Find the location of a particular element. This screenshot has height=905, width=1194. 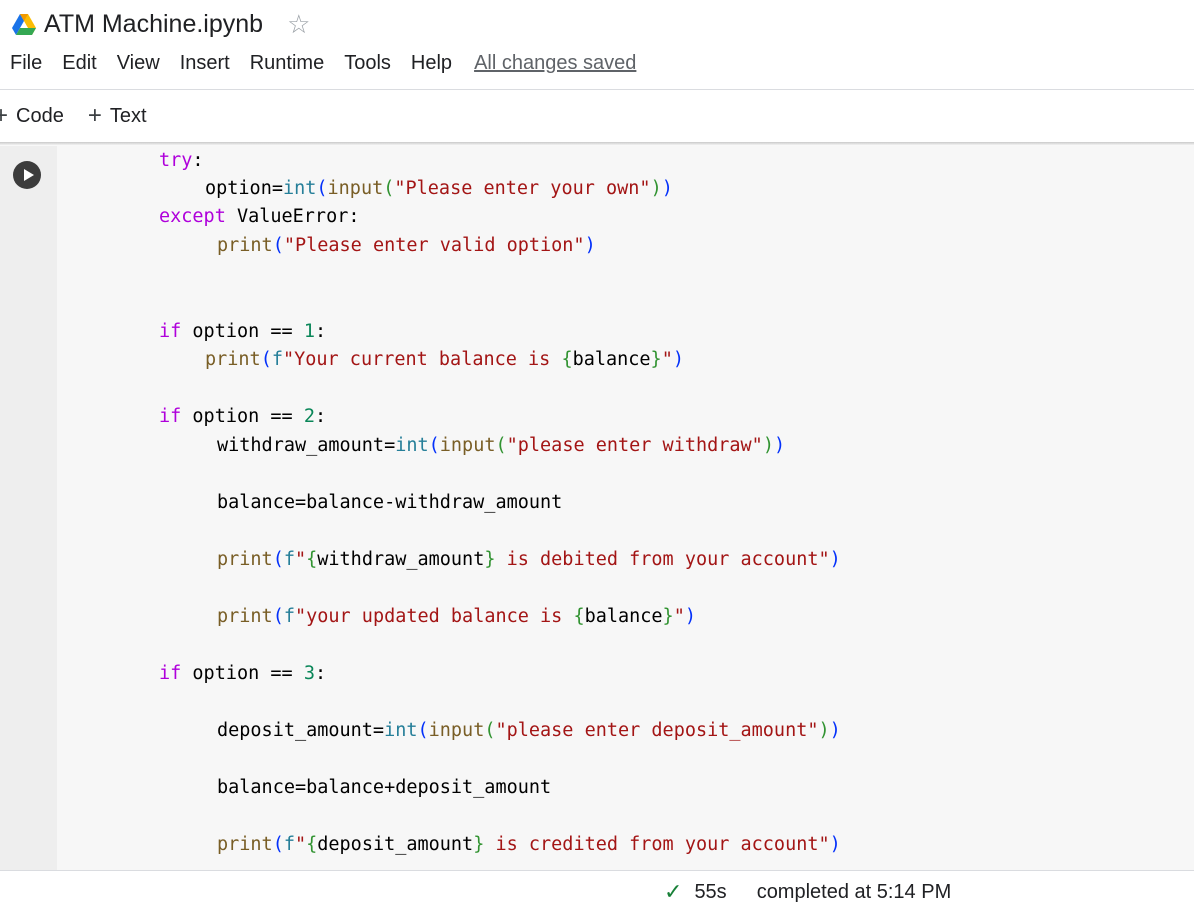

star-icon: ☆ is located at coordinates (298, 24).